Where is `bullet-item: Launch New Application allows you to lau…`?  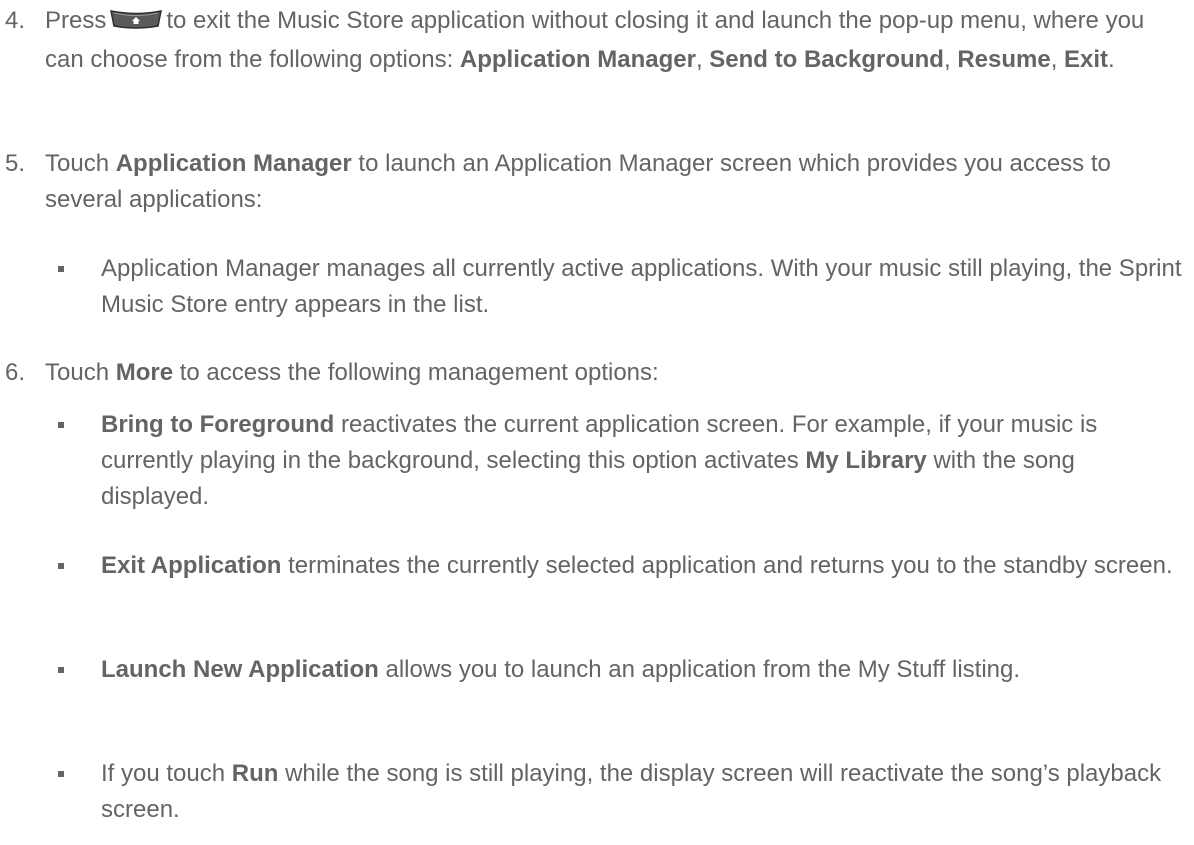 bullet-item: Launch New Application allows you to lau… is located at coordinates (593, 670).